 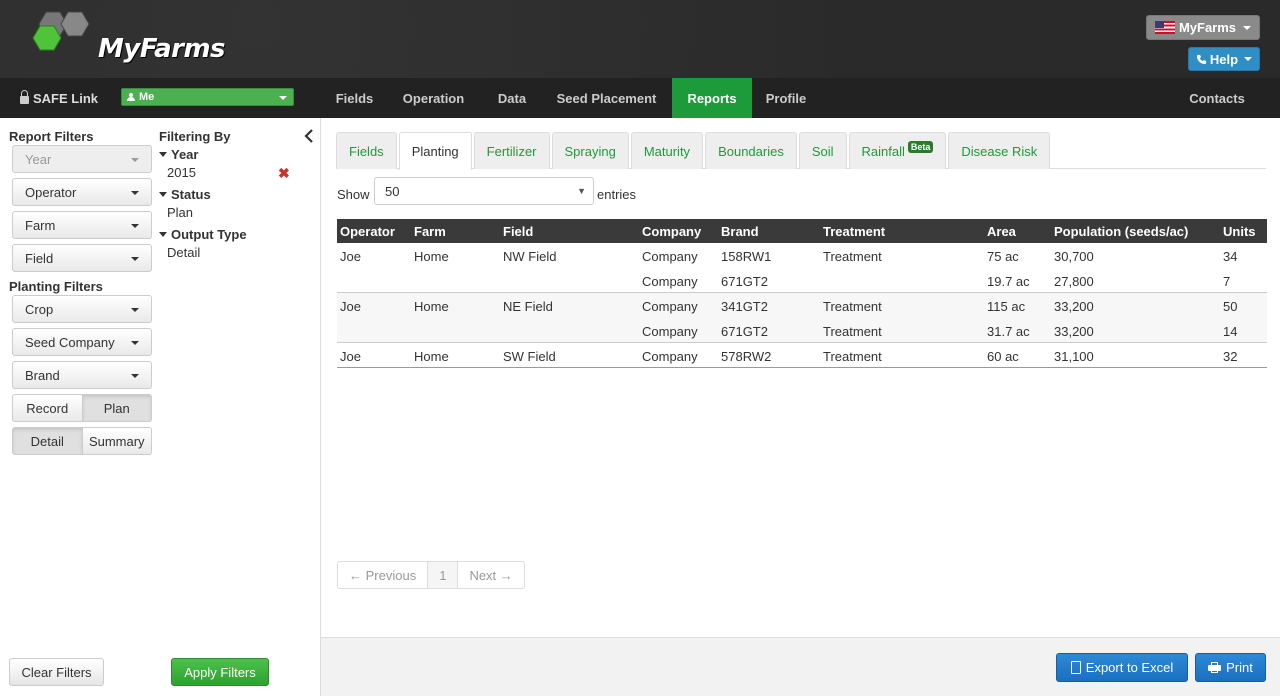 I want to click on print-button: Print, so click(x=1230, y=667).